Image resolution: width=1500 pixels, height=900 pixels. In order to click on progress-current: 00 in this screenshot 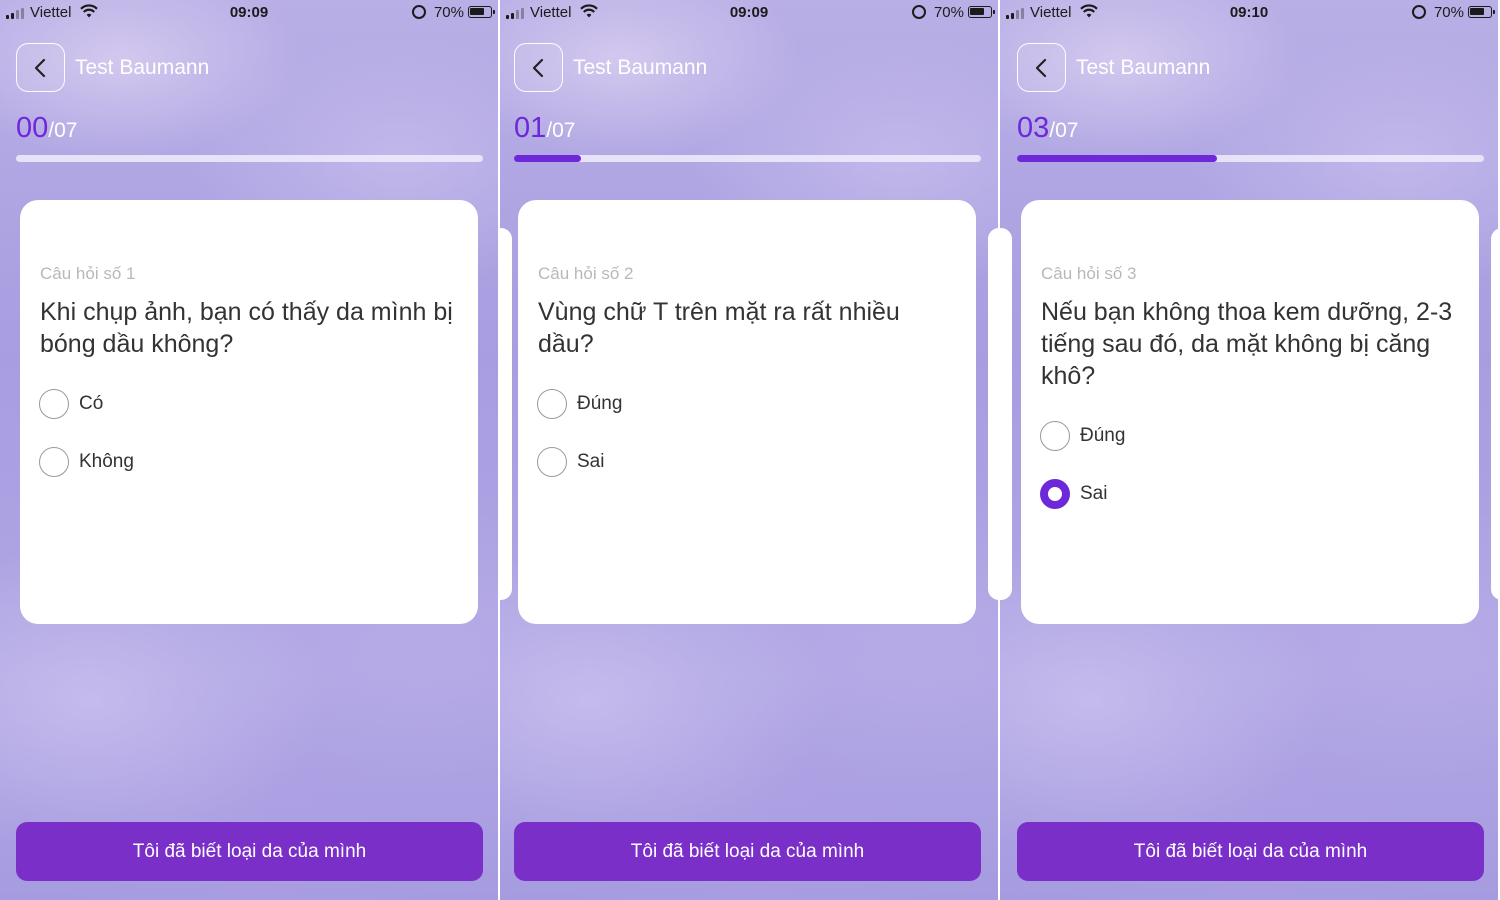, I will do `click(32, 128)`.